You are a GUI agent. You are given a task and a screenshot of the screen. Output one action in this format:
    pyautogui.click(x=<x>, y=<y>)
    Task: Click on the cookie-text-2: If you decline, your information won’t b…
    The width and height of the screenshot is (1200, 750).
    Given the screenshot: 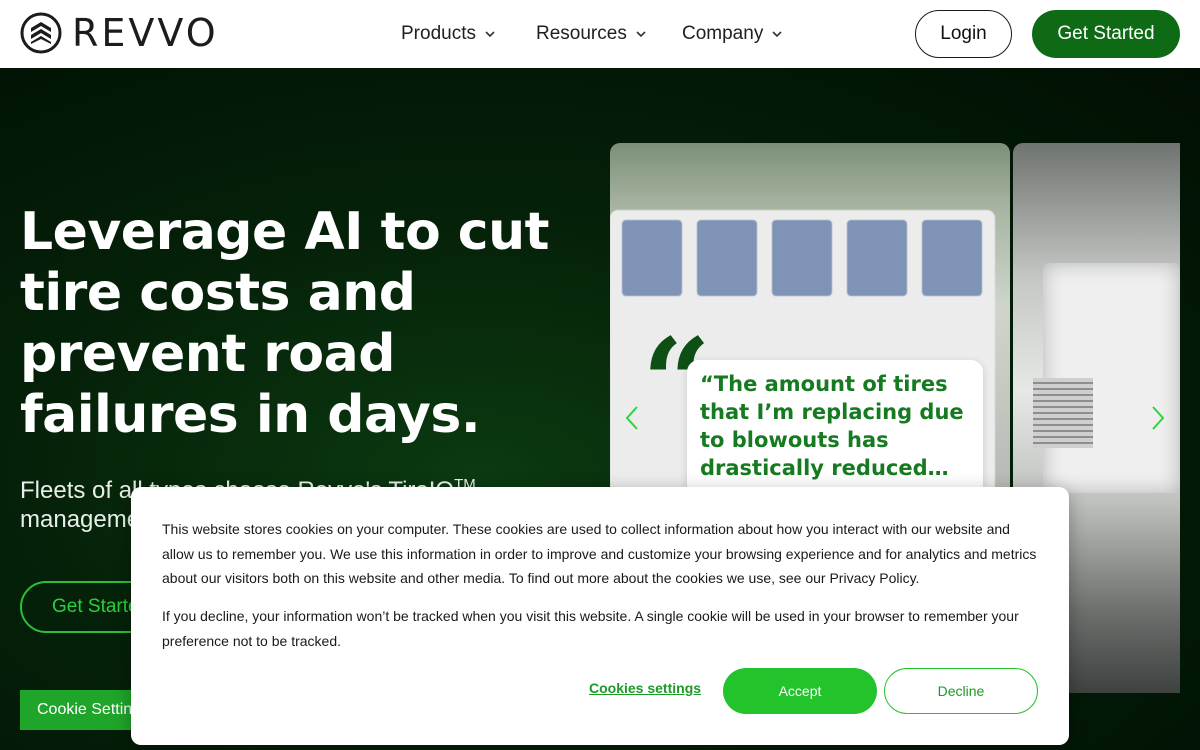 What is the action you would take?
    pyautogui.click(x=590, y=628)
    